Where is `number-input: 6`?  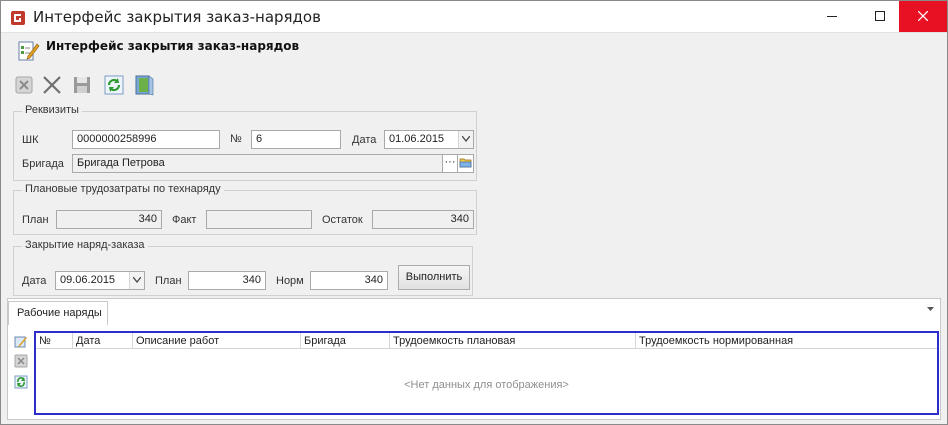
number-input: 6 is located at coordinates (296, 139).